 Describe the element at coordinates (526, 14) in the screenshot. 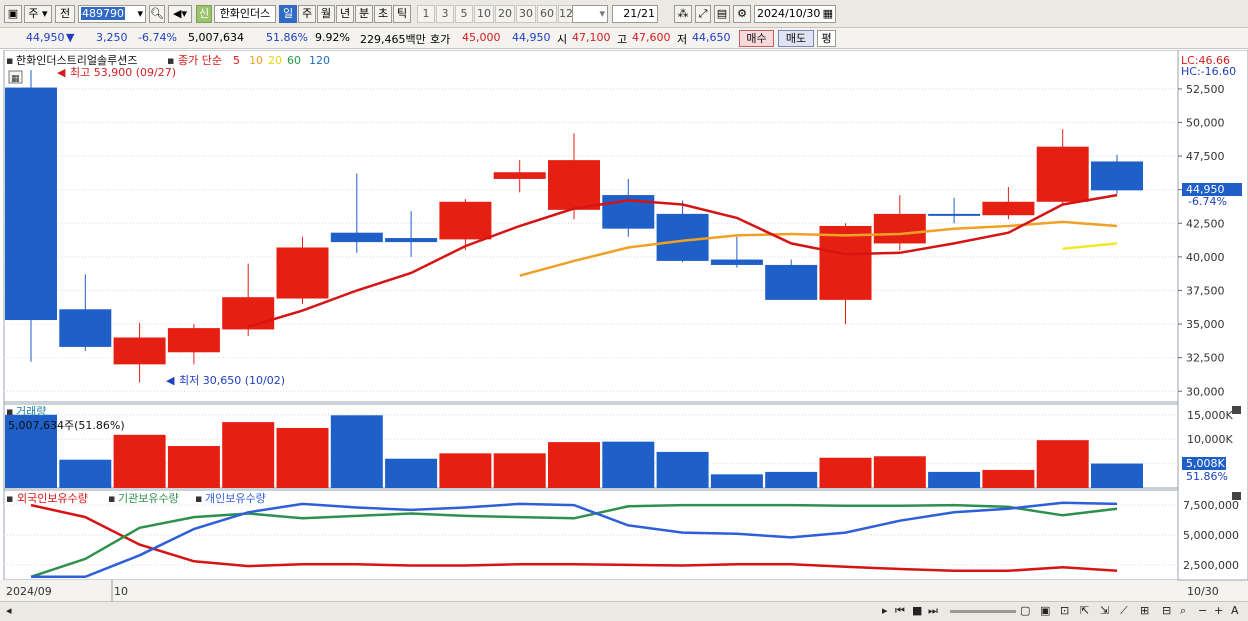

I see `minute-button: 30` at that location.